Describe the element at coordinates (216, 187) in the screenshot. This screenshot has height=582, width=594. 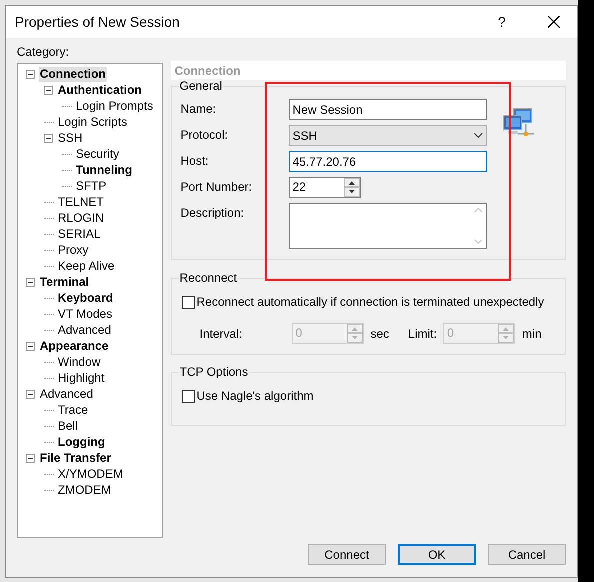
I see `field-label: Port Number:` at that location.